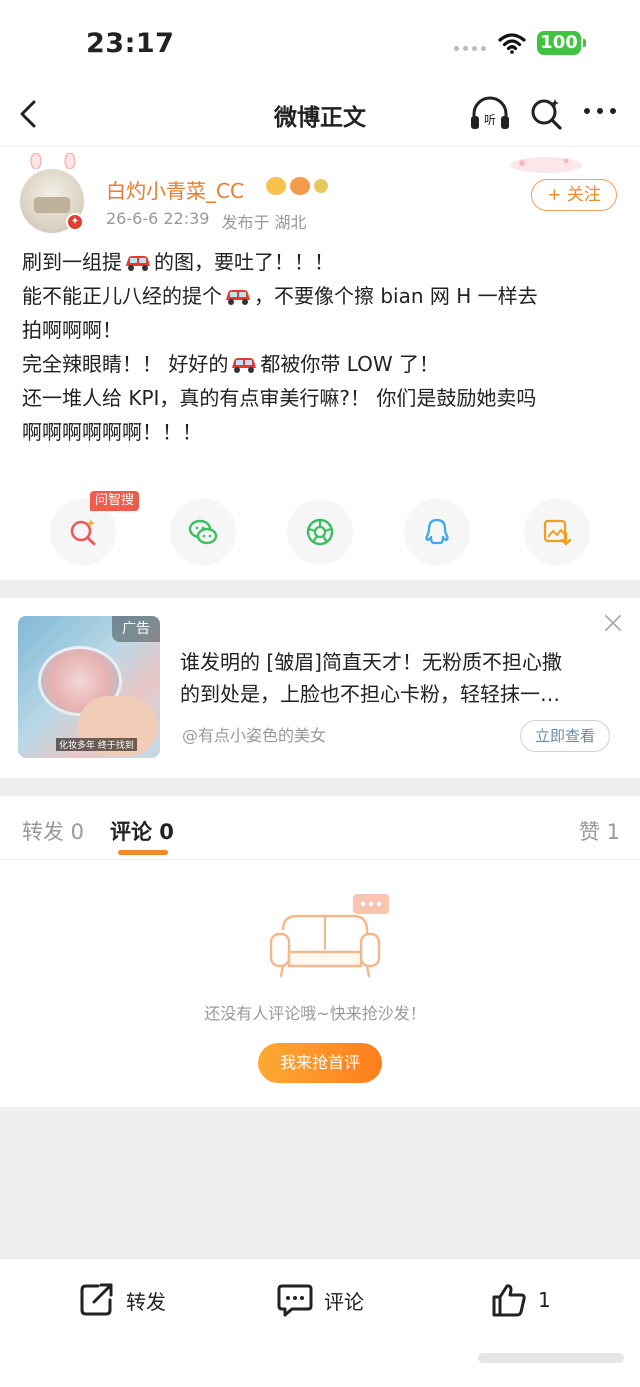 The image size is (640, 1387). Describe the element at coordinates (321, 186) in the screenshot. I see `flower-badge-icon` at that location.